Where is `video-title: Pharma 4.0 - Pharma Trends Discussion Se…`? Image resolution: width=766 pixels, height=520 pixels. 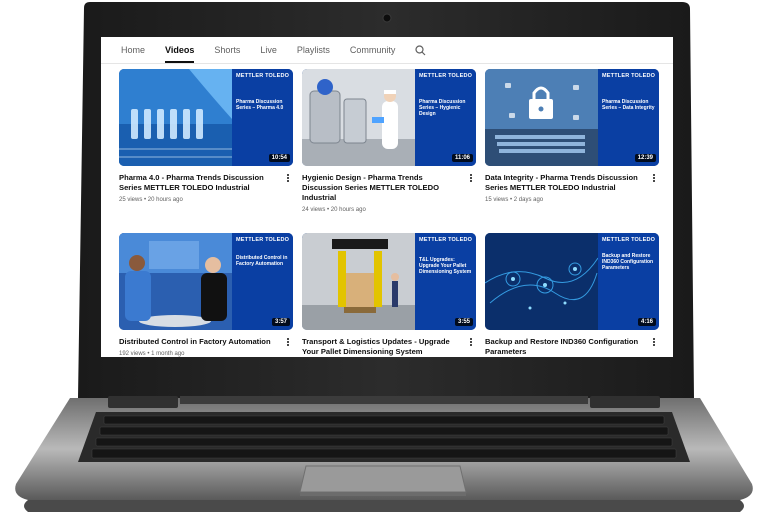
video-title: Pharma 4.0 - Pharma Trends Discussion Se… is located at coordinates (199, 183).